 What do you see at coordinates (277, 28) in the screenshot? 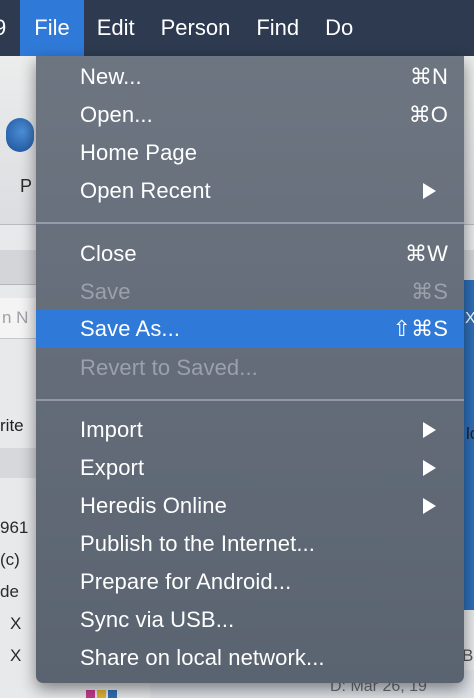
I see `menubar-item-find: Find` at bounding box center [277, 28].